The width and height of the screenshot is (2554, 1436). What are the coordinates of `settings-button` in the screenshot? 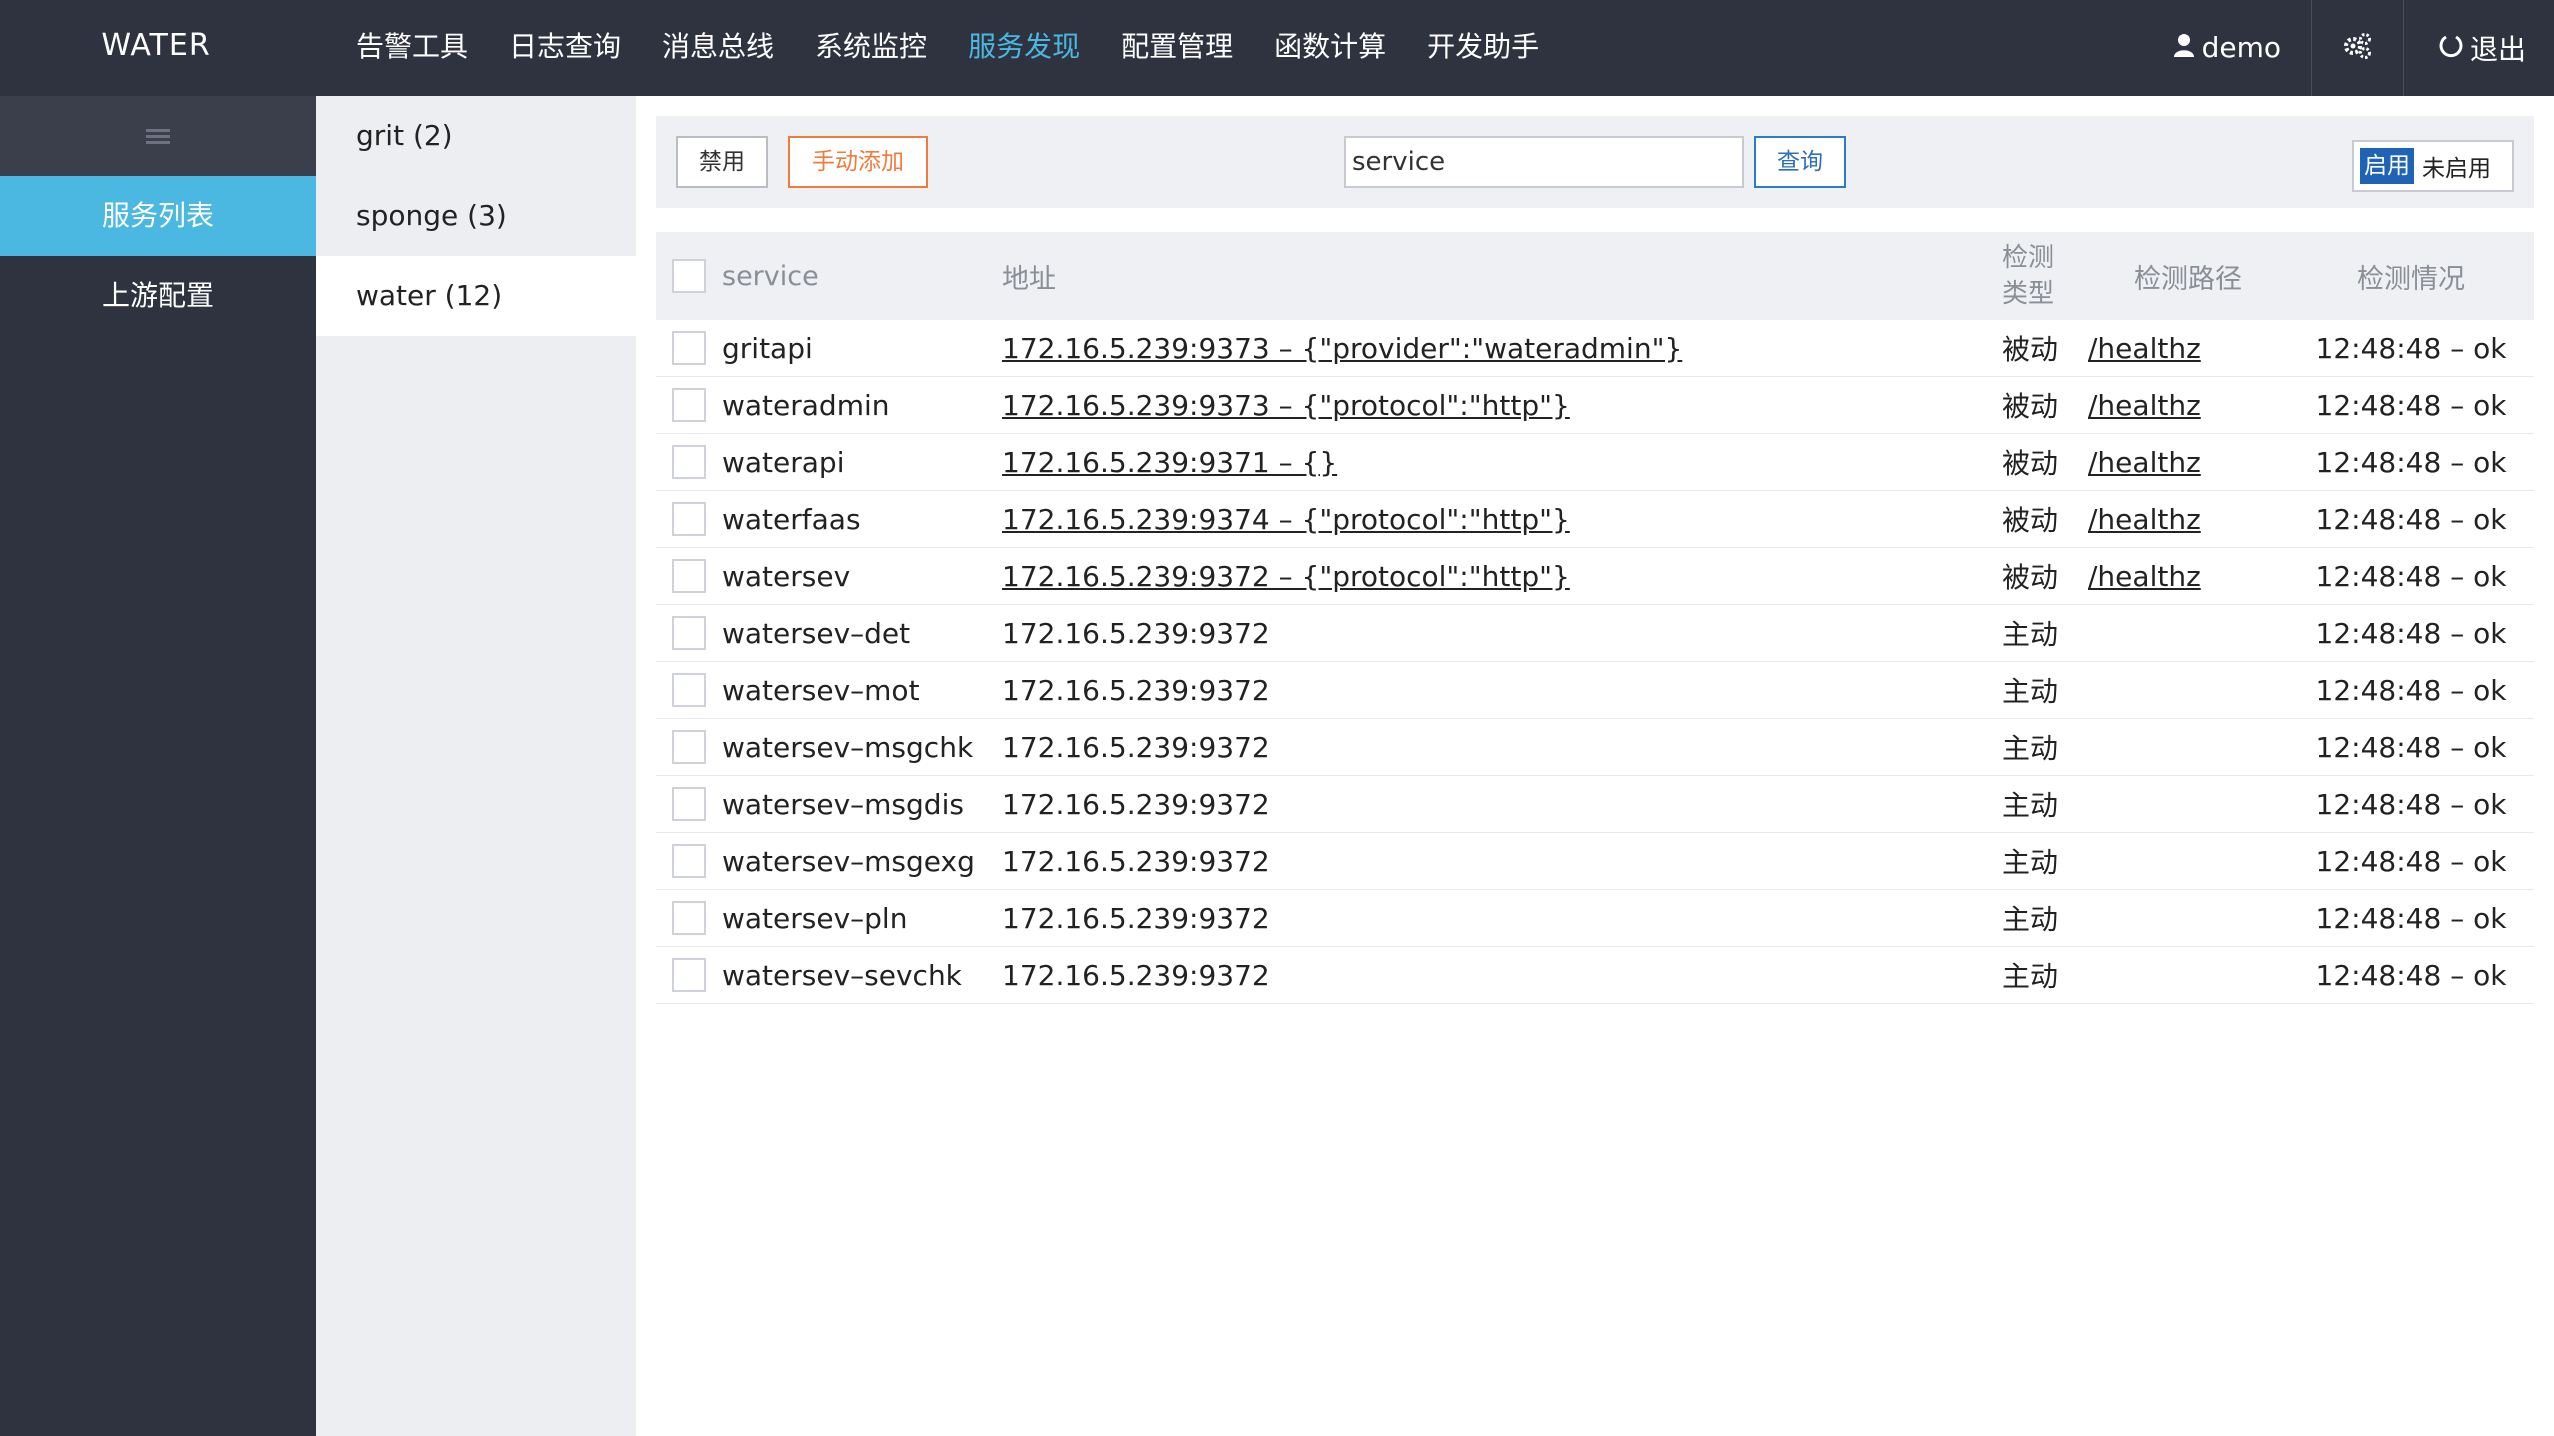 It's located at (2356, 48).